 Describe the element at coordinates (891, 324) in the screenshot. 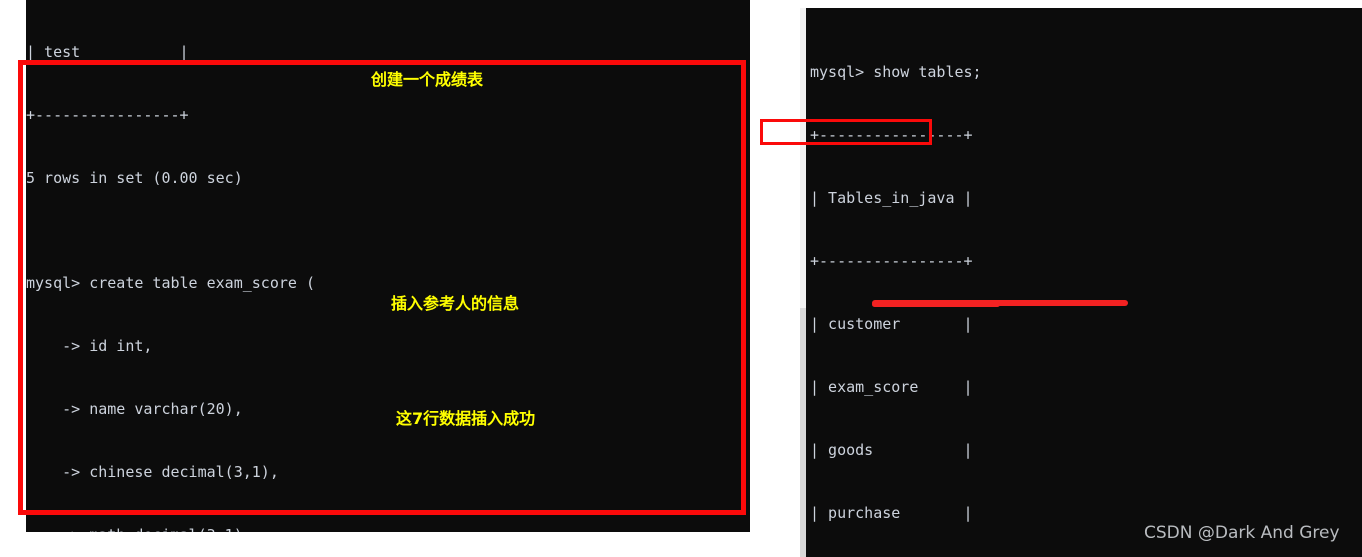

I see `terminal-line: | customer |` at that location.